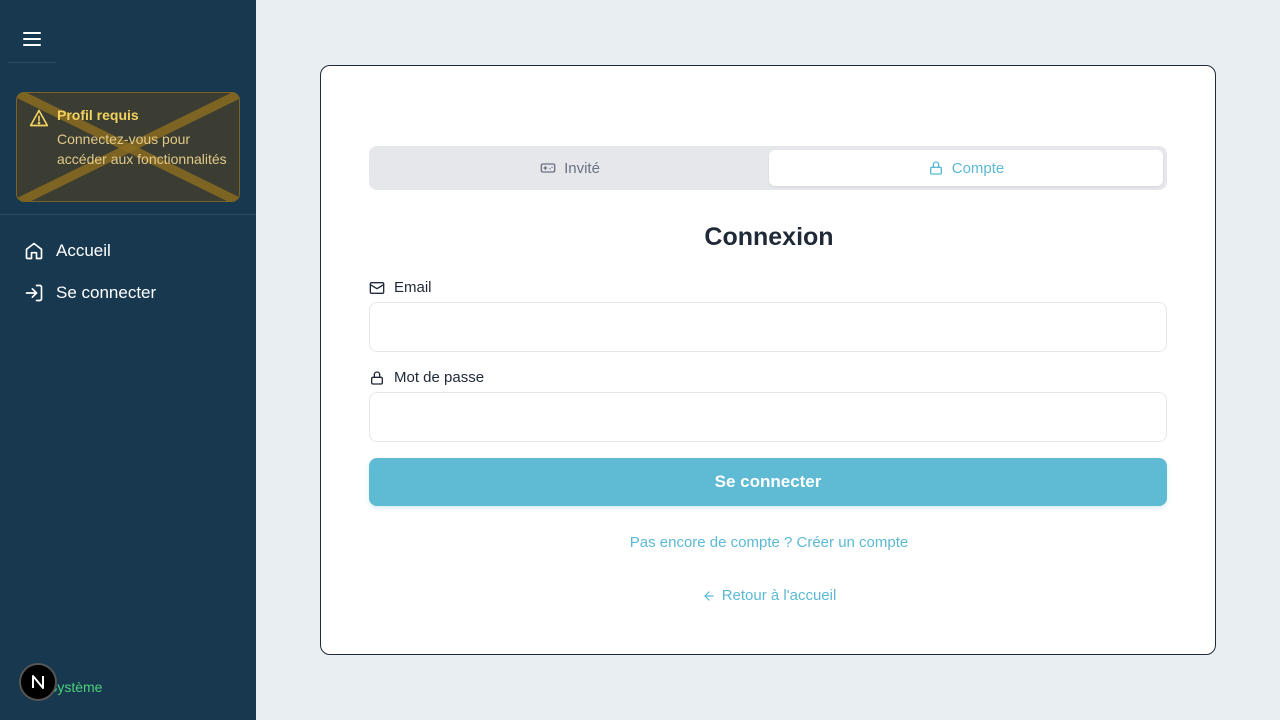 The image size is (1280, 720). Describe the element at coordinates (34, 251) in the screenshot. I see `home-icon` at that location.